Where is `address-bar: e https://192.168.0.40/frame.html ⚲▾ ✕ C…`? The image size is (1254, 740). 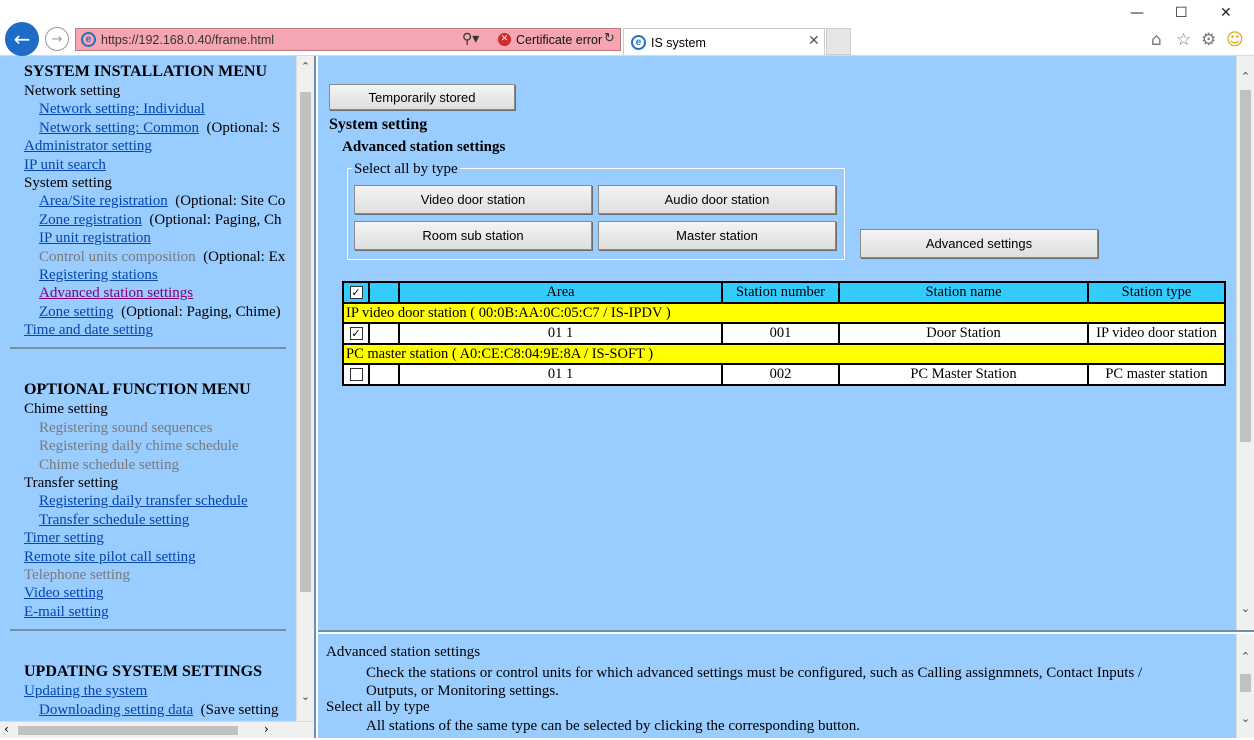 address-bar: e https://192.168.0.40/frame.html ⚲▾ ✕ C… is located at coordinates (348, 39).